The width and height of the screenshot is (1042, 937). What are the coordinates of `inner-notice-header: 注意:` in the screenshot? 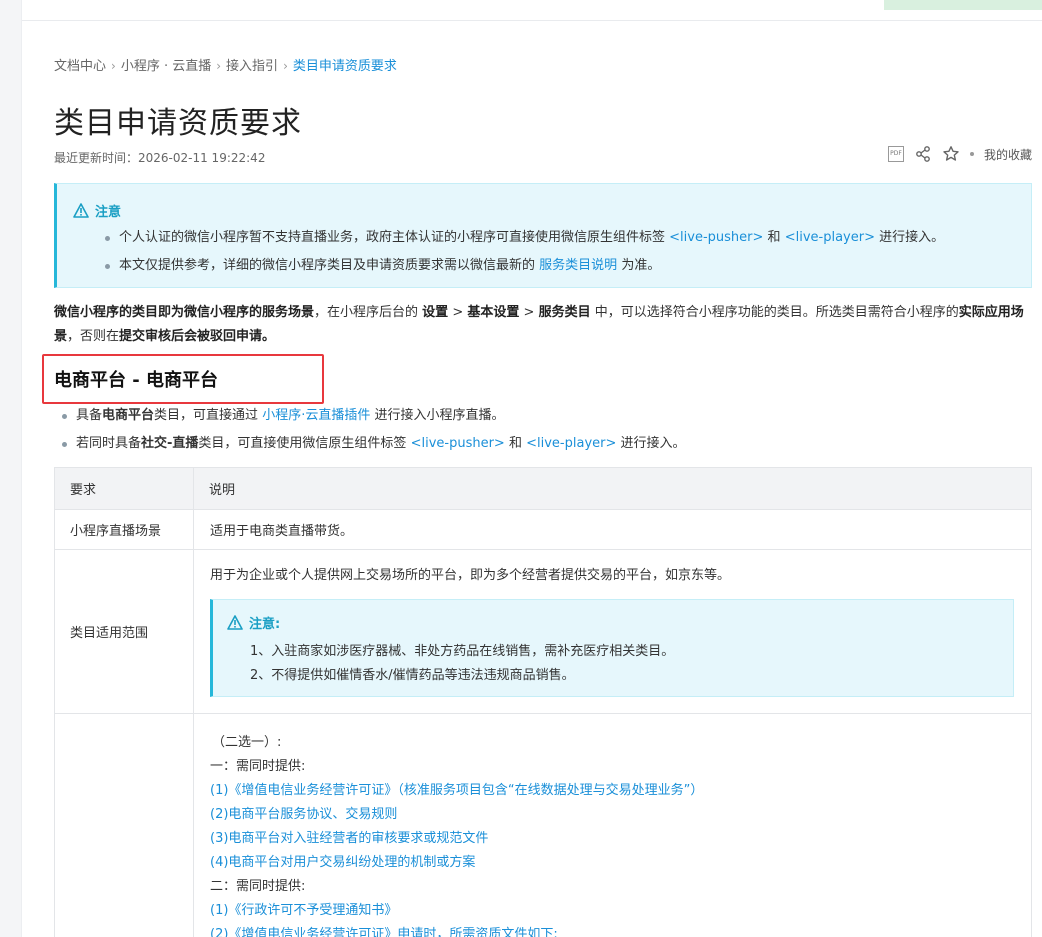 It's located at (253, 622).